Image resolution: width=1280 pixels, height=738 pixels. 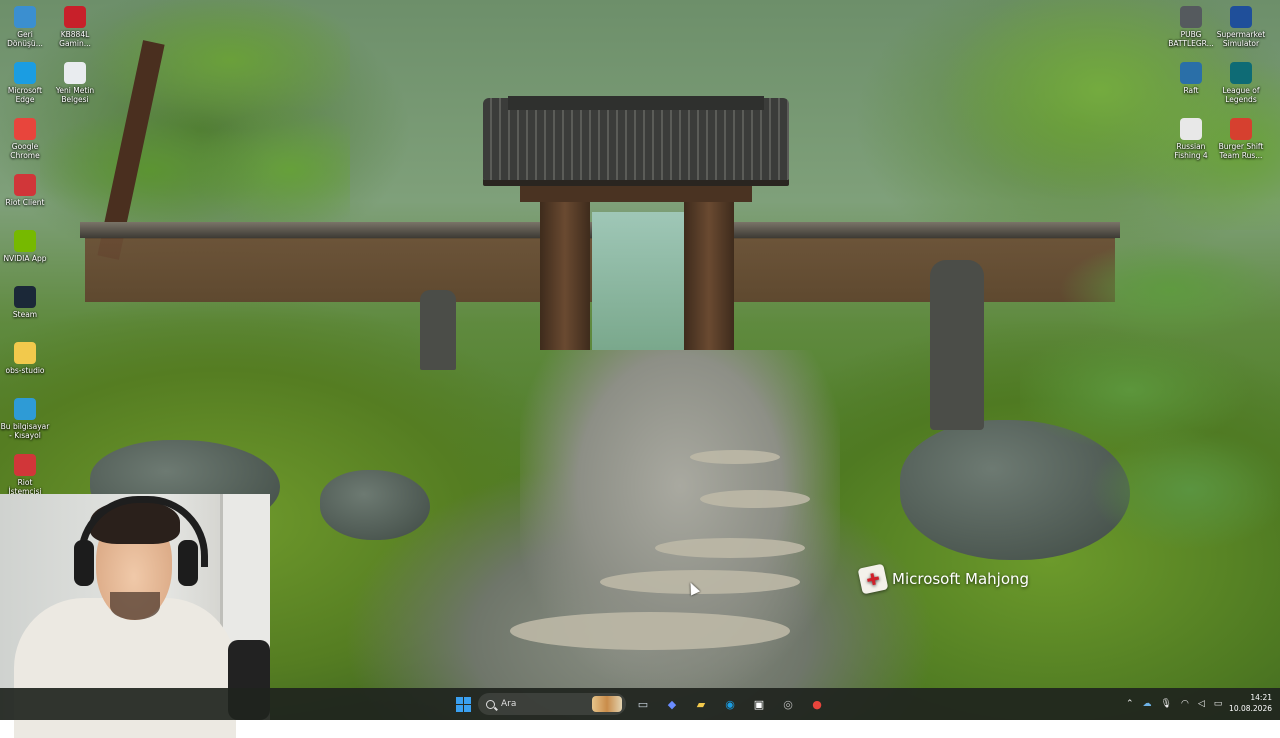 What do you see at coordinates (25, 17) in the screenshot?
I see `recycle-bin-icon` at bounding box center [25, 17].